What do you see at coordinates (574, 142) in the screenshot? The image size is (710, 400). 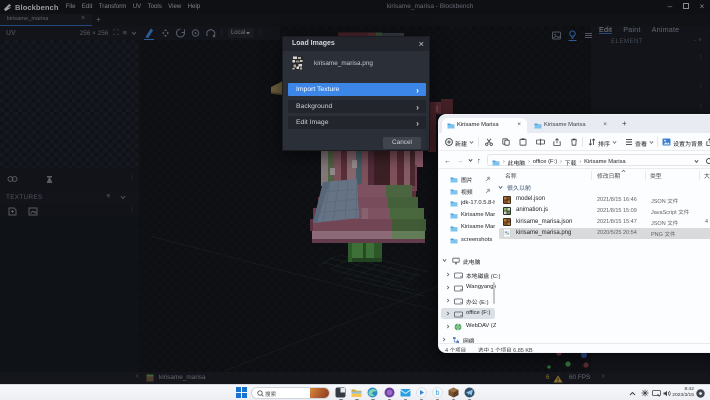 I see `delete-icon` at bounding box center [574, 142].